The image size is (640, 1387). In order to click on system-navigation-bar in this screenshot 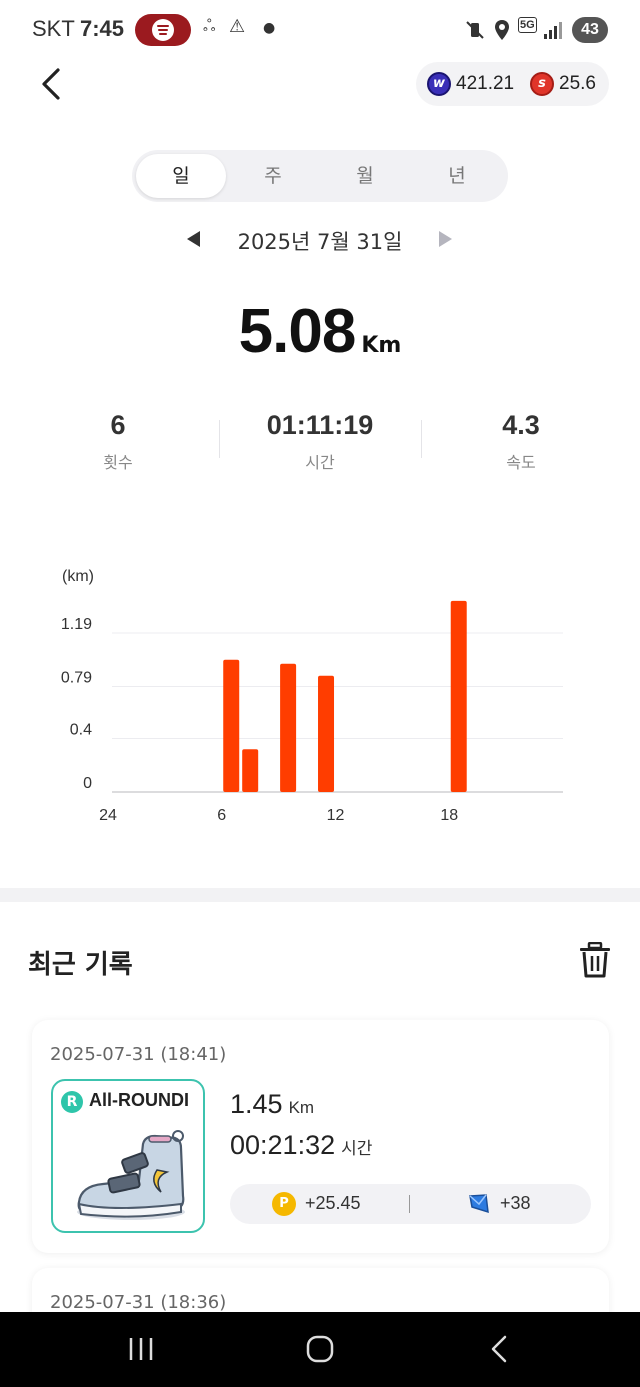, I will do `click(320, 1349)`.